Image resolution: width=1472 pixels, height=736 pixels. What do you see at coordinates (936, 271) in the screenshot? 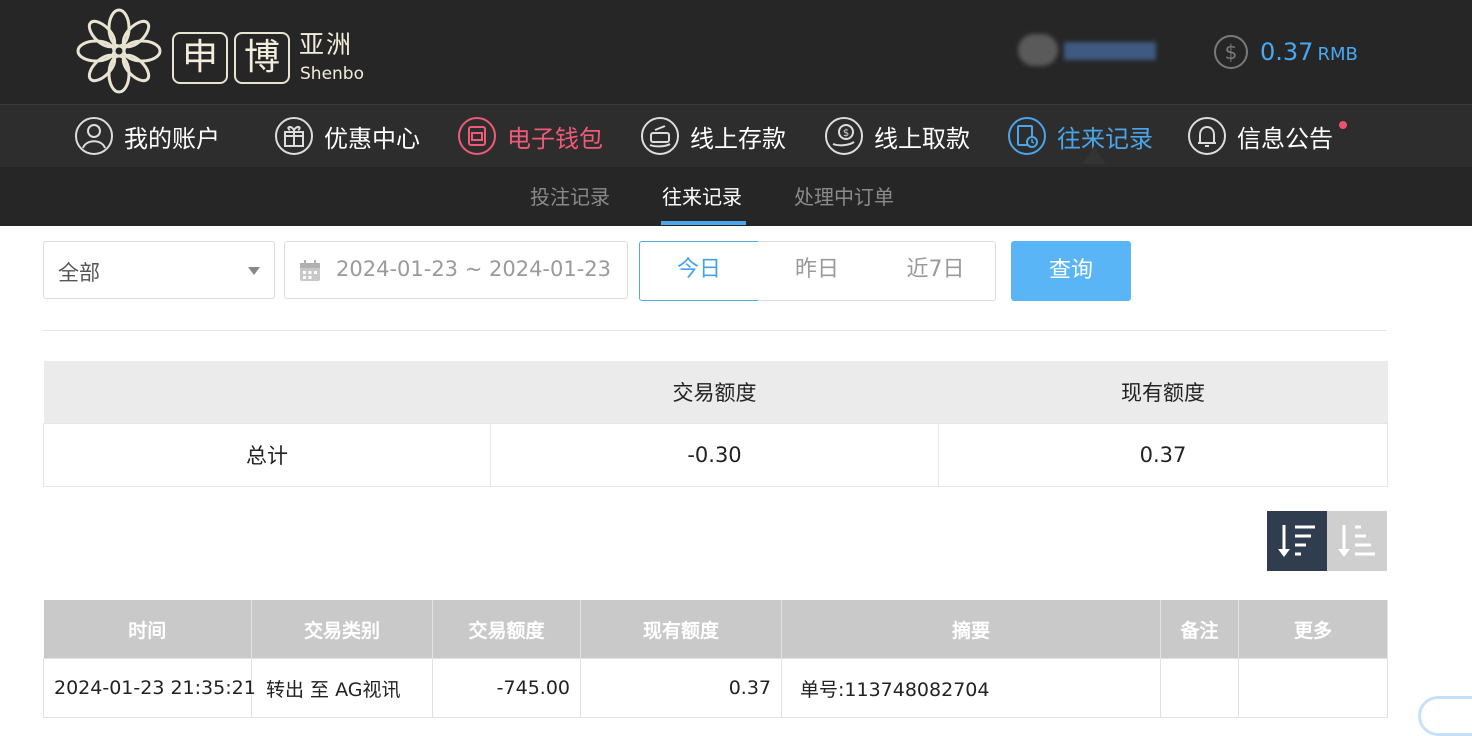
I see `last-7-days-button: 近7日` at bounding box center [936, 271].